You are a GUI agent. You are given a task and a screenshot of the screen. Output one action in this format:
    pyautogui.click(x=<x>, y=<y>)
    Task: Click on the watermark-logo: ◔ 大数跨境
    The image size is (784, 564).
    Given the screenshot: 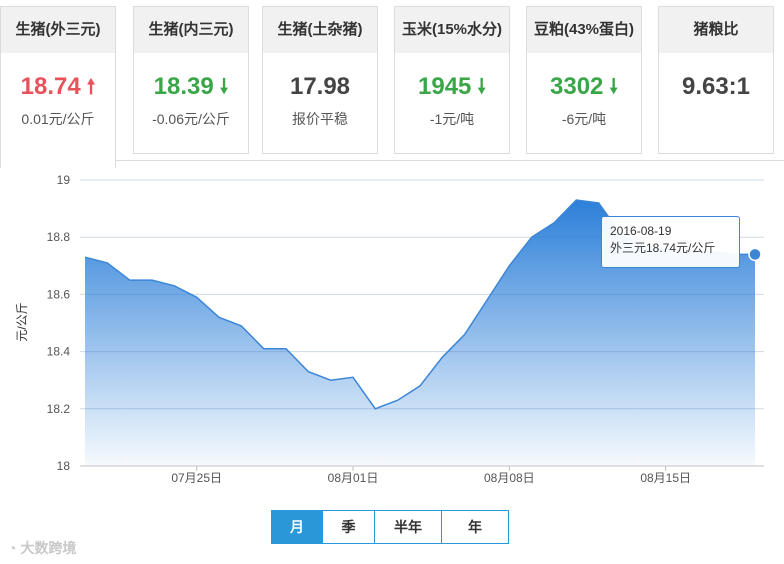 What is the action you would take?
    pyautogui.click(x=42, y=548)
    